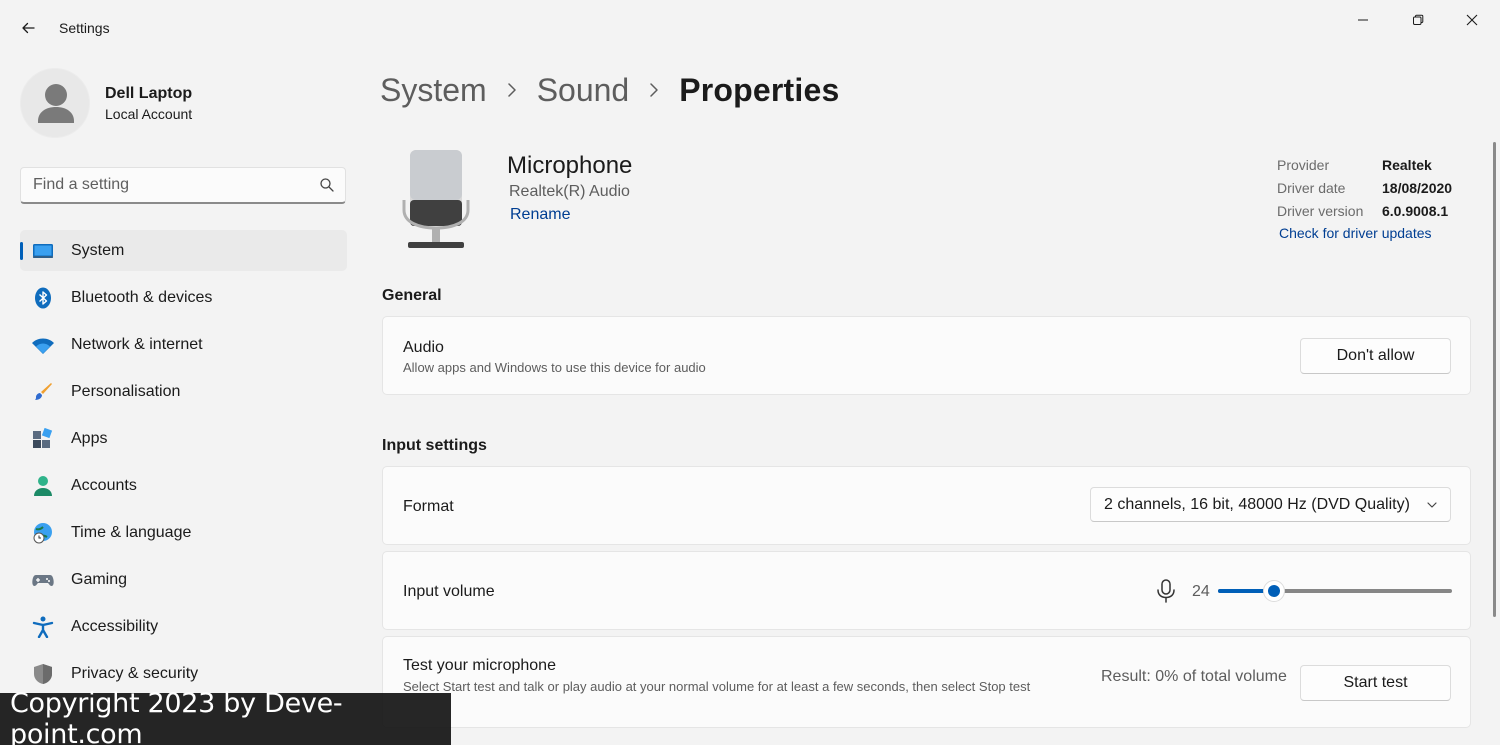 Image resolution: width=1500 pixels, height=745 pixels. Describe the element at coordinates (1377, 212) in the screenshot. I see `driver-info-row: Driver version 6.0.9008.1` at that location.